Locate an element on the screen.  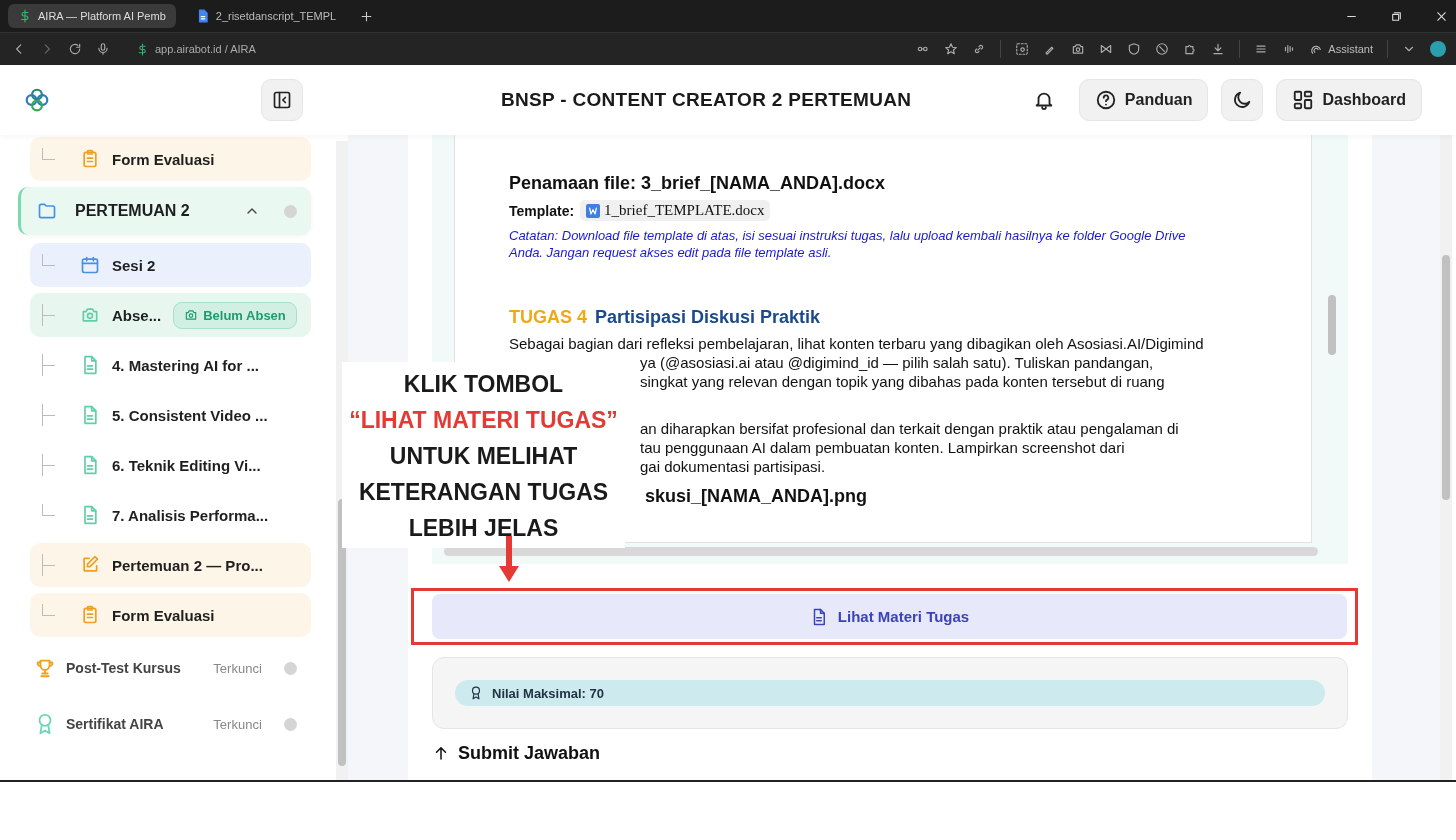
paragraph-line: tau penggunaan AI dalam pembuatan konten. Lampirkan screenshot dari is located at coordinates (882, 447).